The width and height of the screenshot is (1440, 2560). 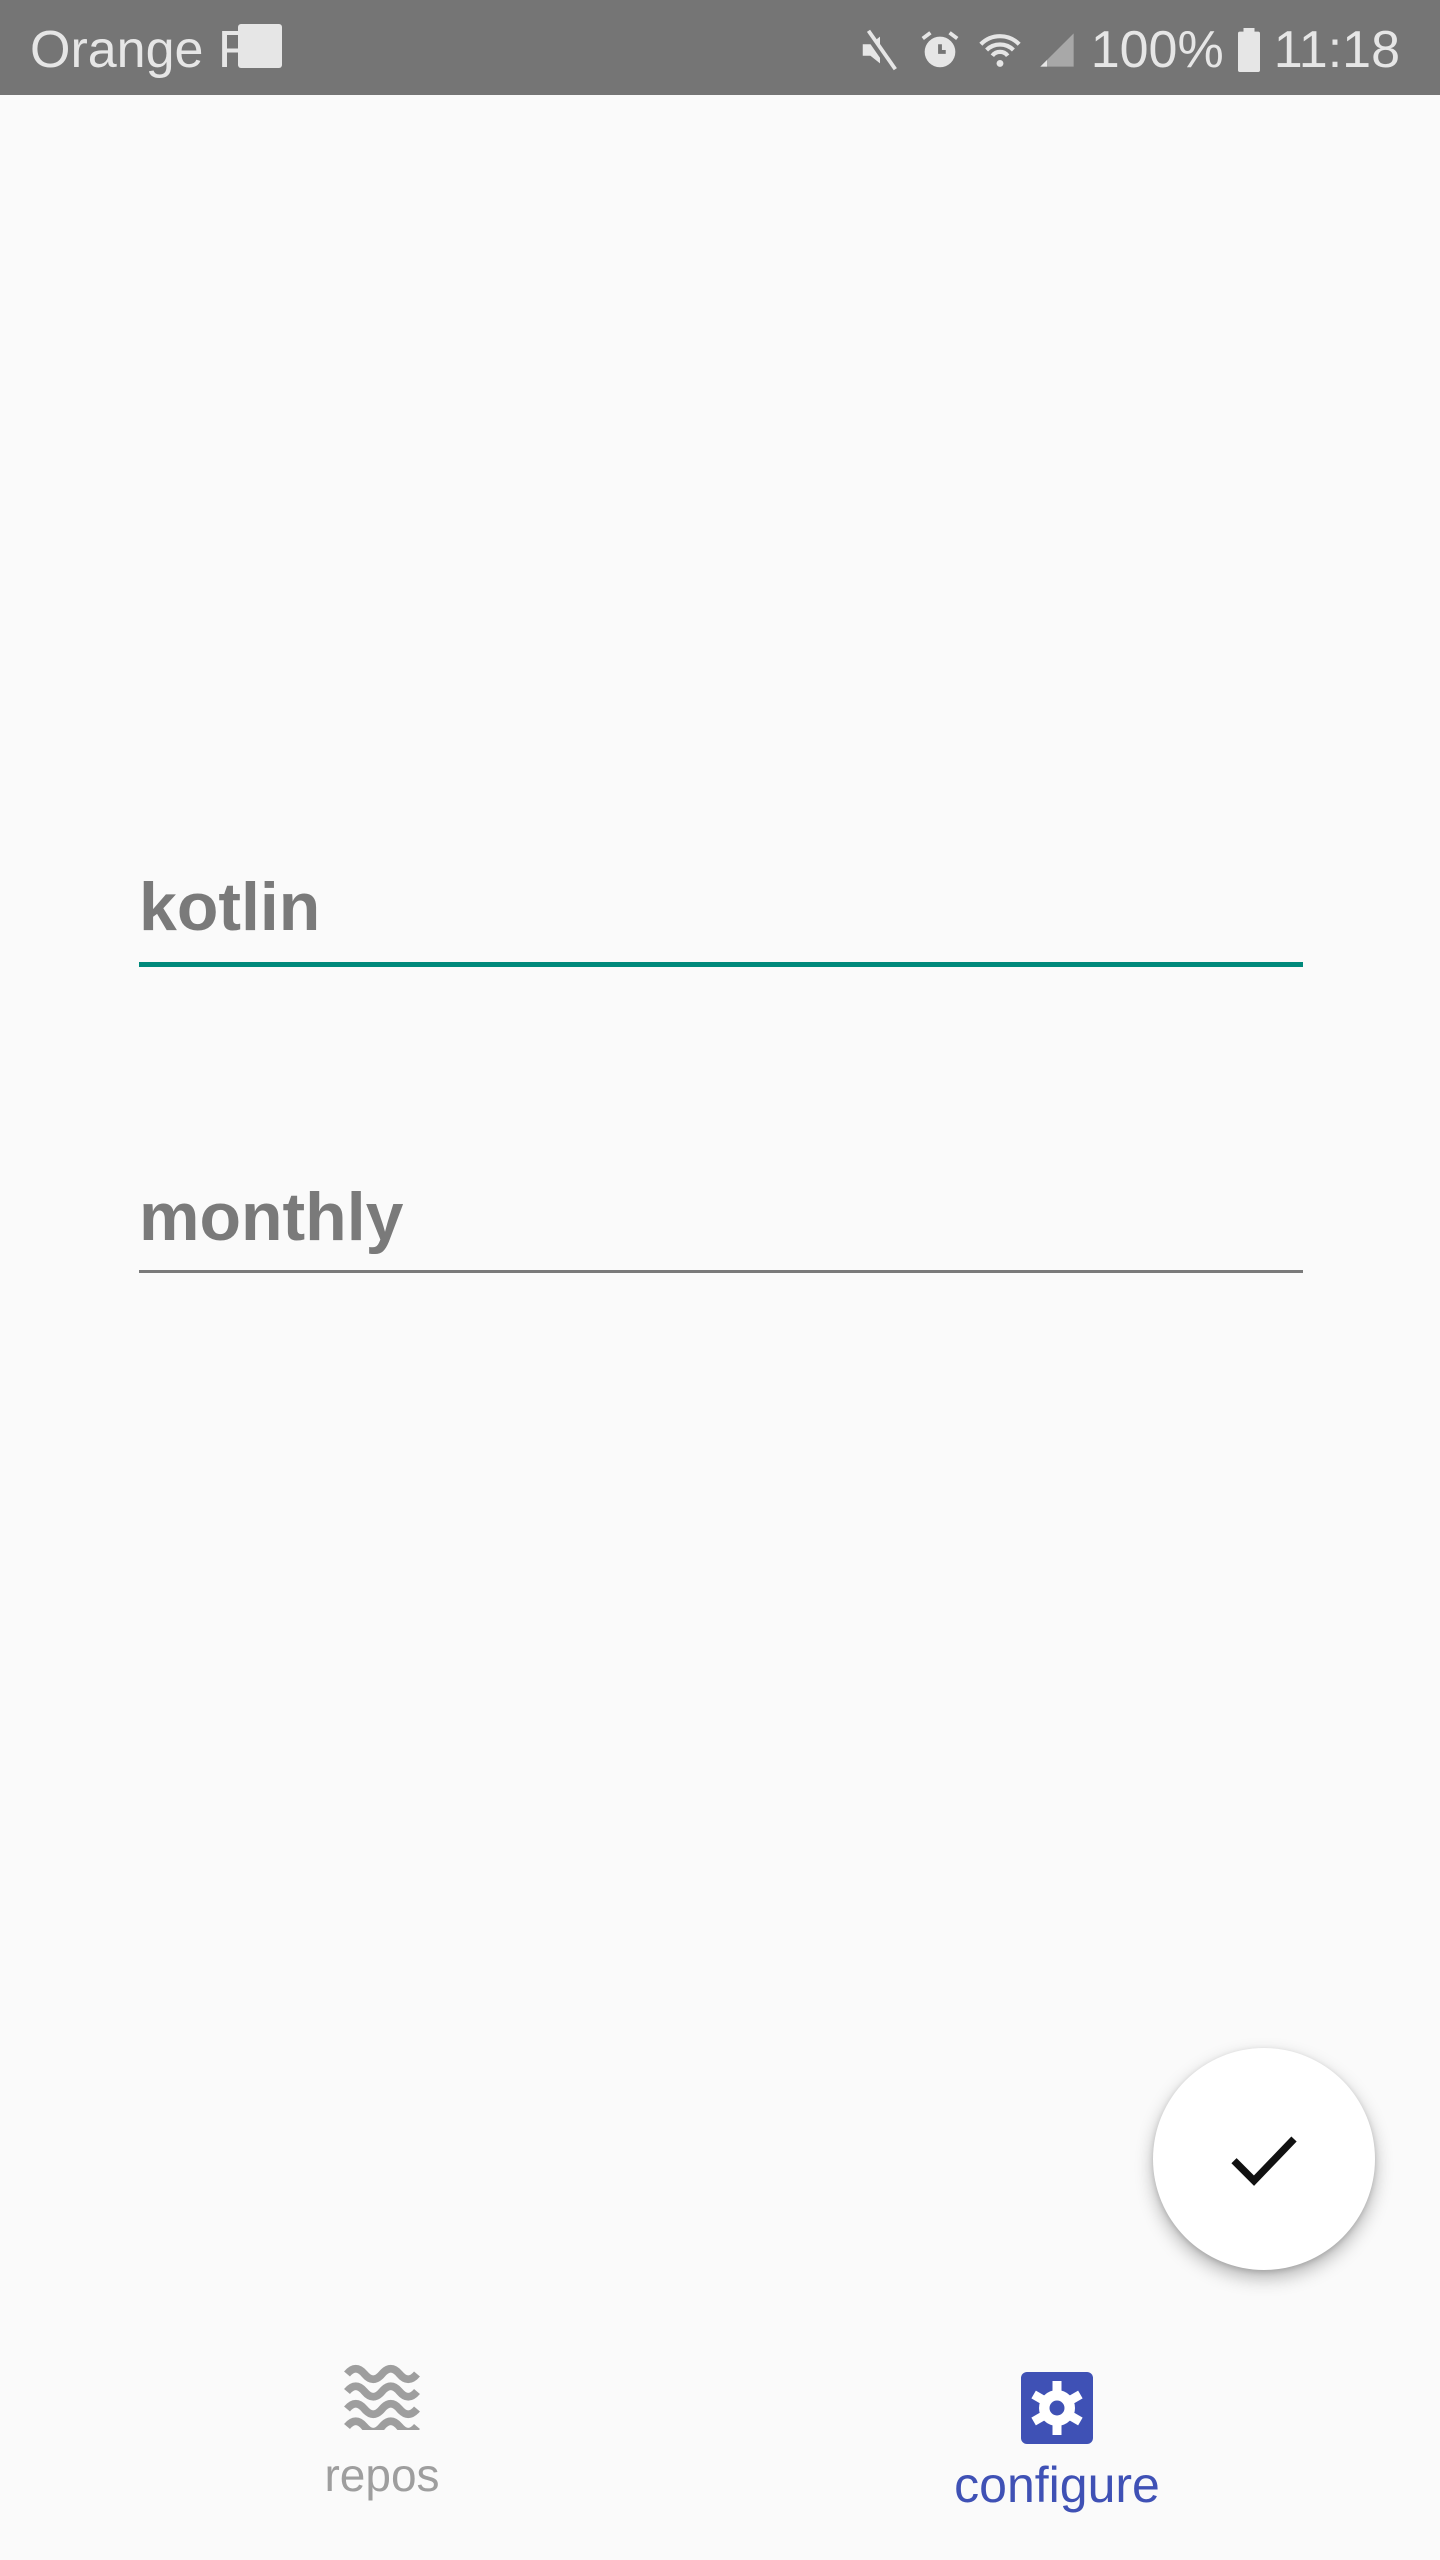 I want to click on settings-icon, so click(x=1057, y=2408).